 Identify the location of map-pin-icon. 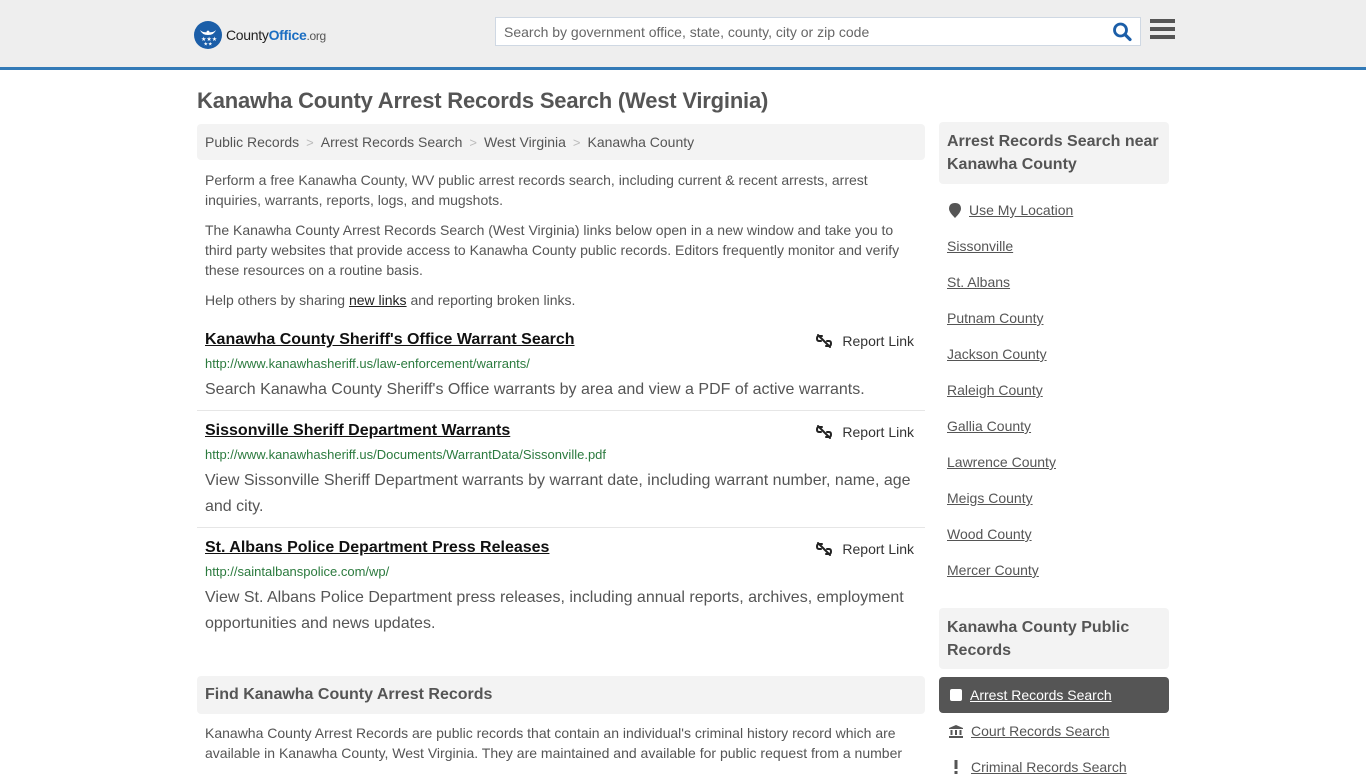
(955, 210).